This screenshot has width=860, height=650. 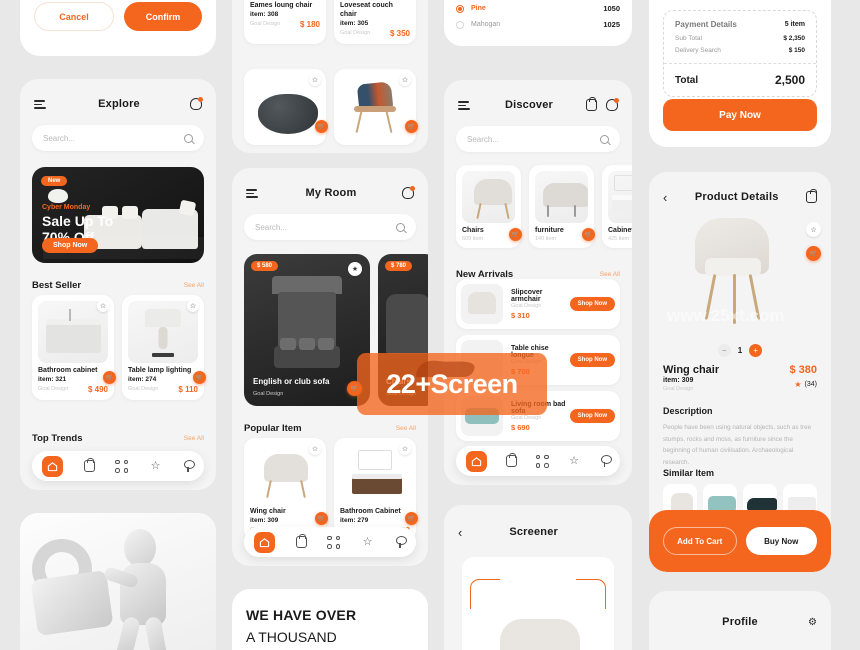 What do you see at coordinates (740, 115) in the screenshot?
I see `pay-now-button: Pay Now` at bounding box center [740, 115].